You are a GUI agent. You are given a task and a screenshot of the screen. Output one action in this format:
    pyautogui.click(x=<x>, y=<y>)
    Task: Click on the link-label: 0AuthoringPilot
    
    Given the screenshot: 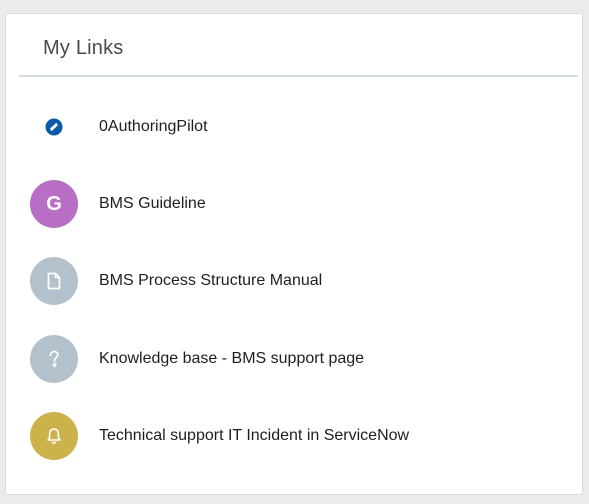 What is the action you would take?
    pyautogui.click(x=153, y=126)
    